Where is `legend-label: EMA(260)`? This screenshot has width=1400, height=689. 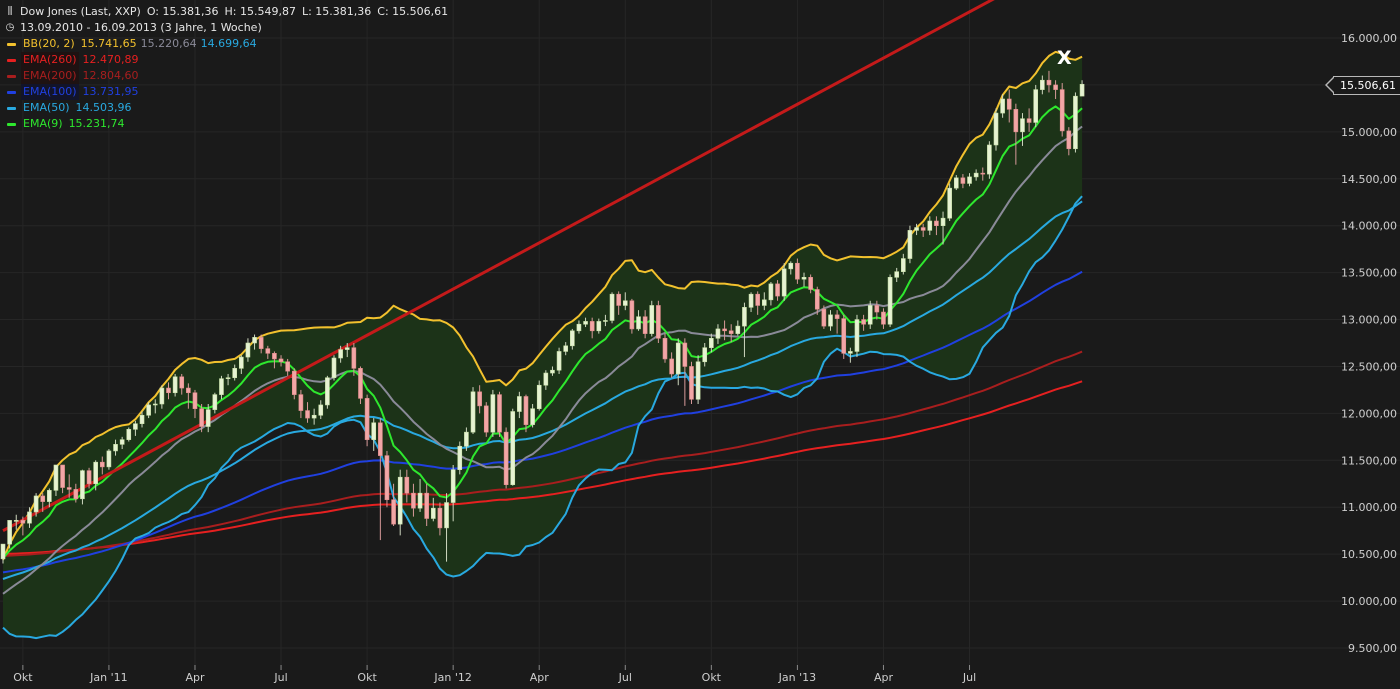 legend-label: EMA(260) is located at coordinates (50, 60).